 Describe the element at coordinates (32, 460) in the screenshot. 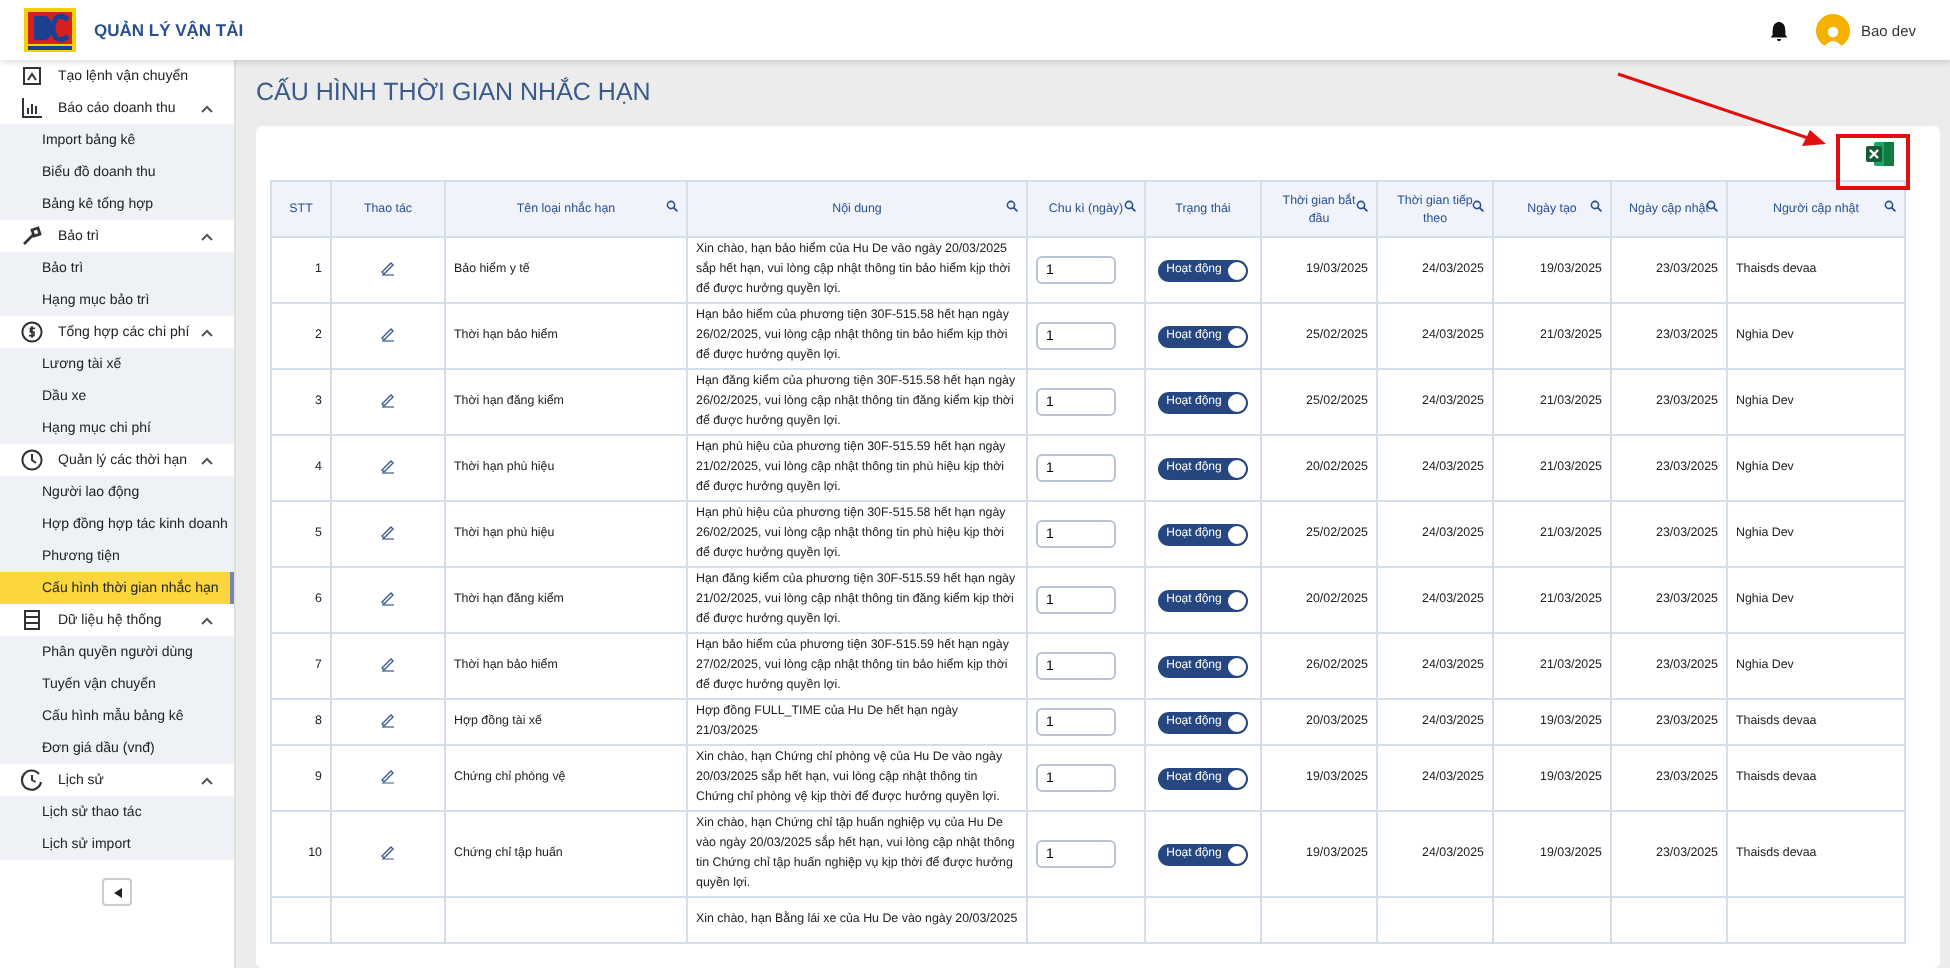

I see `clock-icon` at that location.